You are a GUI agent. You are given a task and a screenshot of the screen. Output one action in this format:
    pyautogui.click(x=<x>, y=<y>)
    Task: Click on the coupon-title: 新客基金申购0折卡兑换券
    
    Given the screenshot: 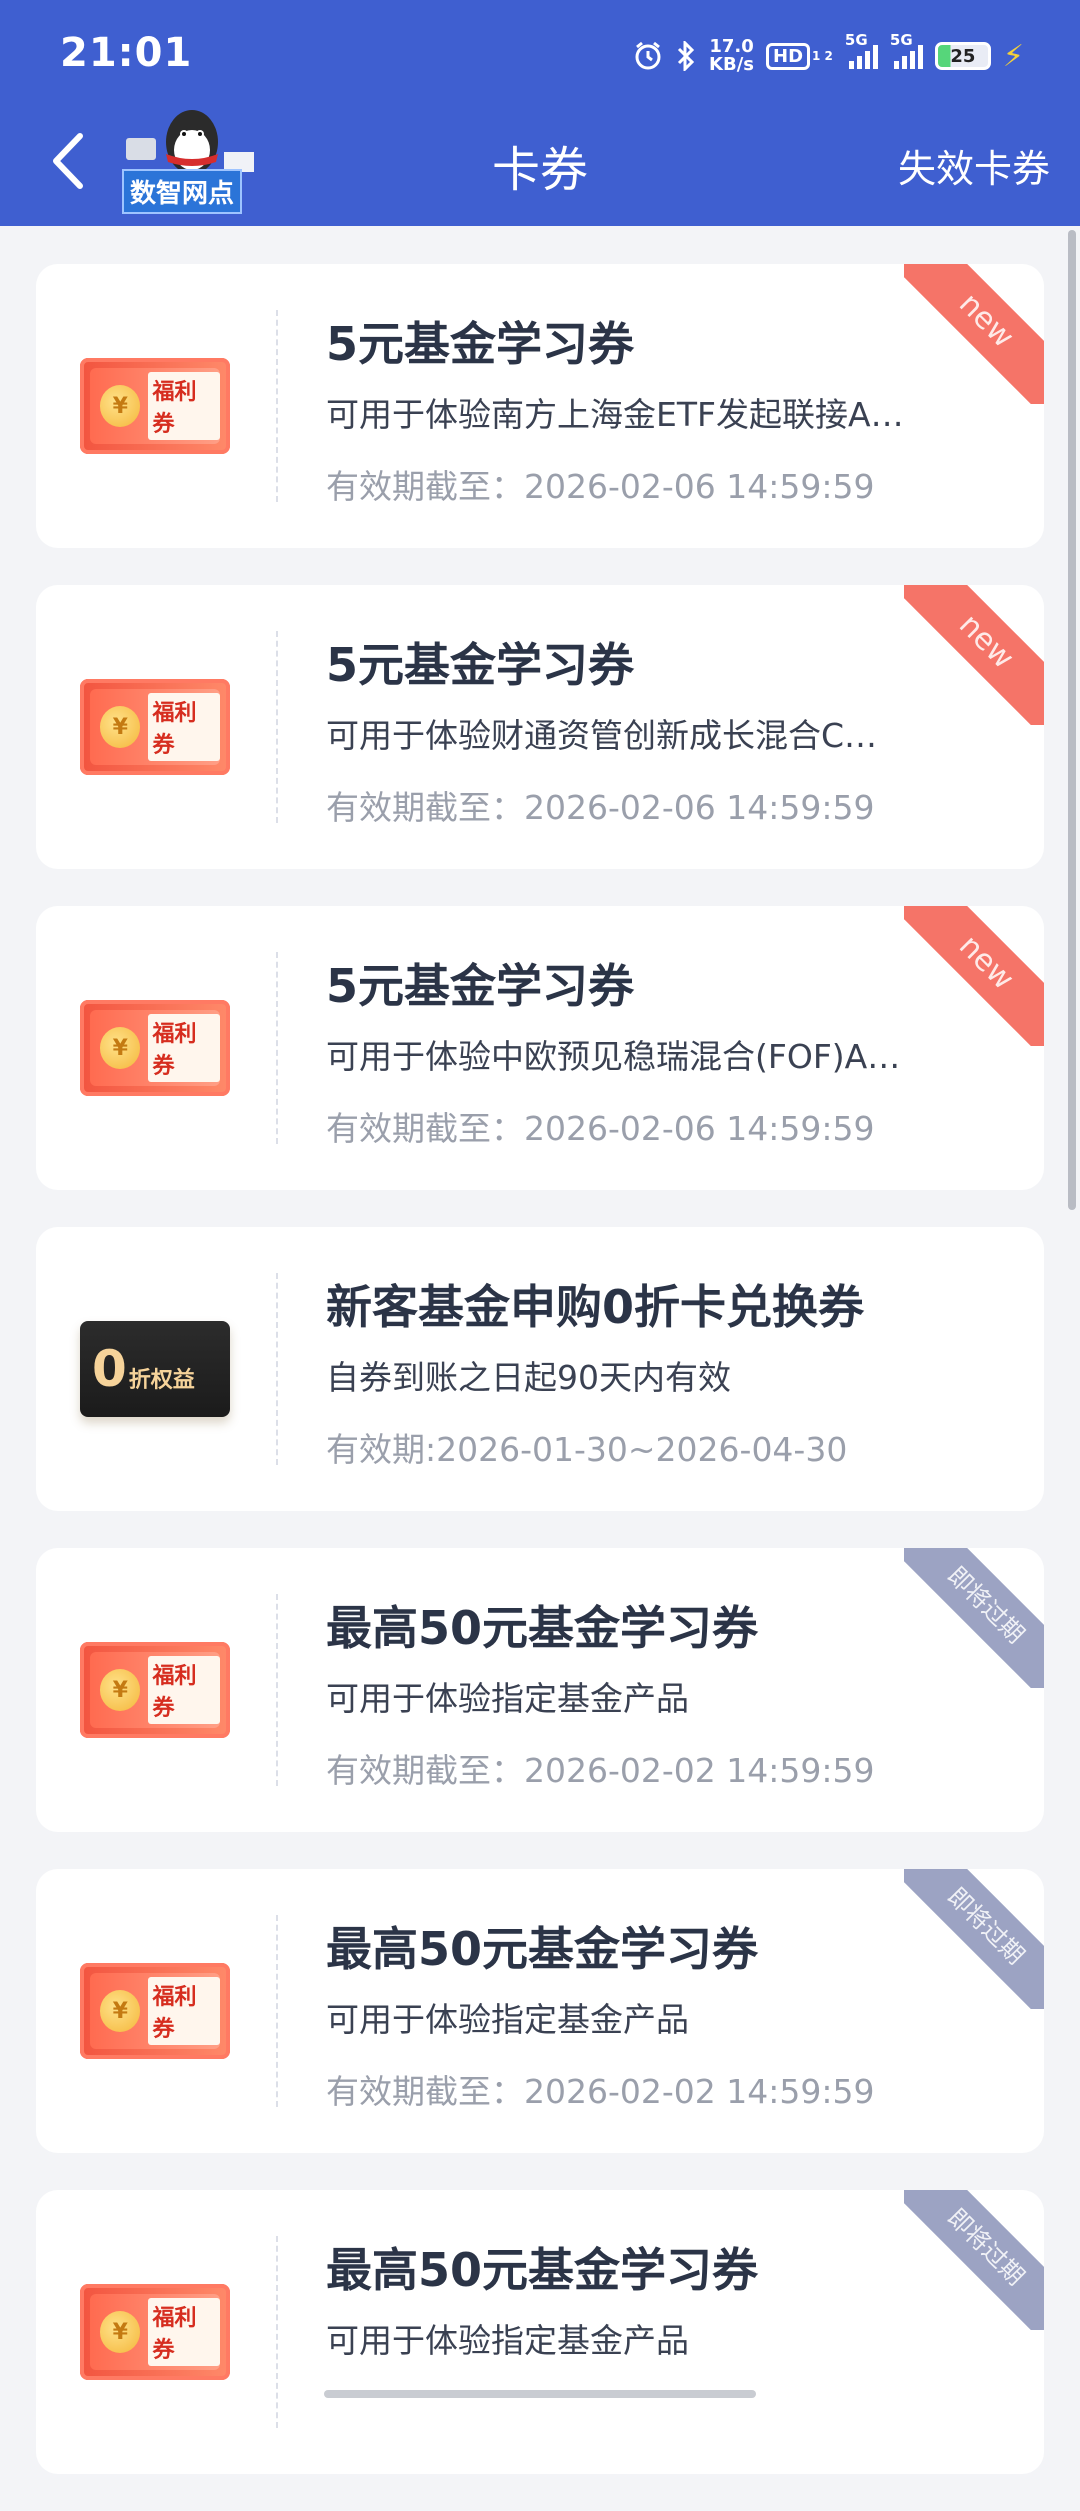 What is the action you would take?
    pyautogui.click(x=595, y=1307)
    